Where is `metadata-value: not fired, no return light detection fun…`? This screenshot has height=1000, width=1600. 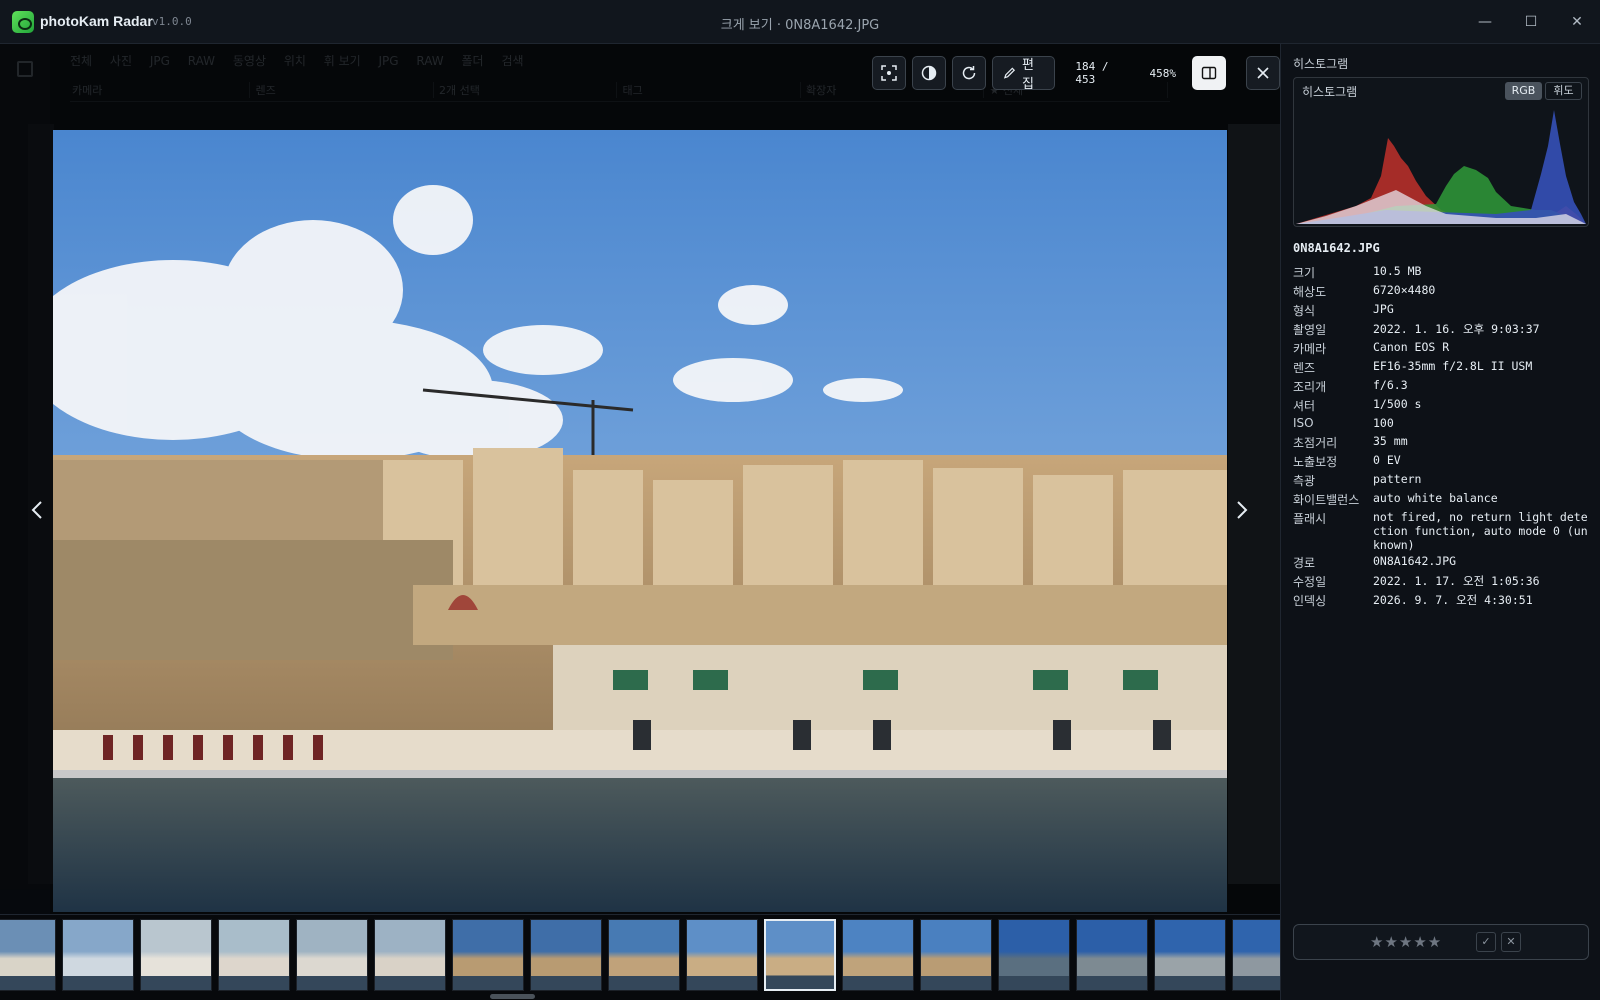 metadata-value: not fired, no return light detection fun… is located at coordinates (1480, 531).